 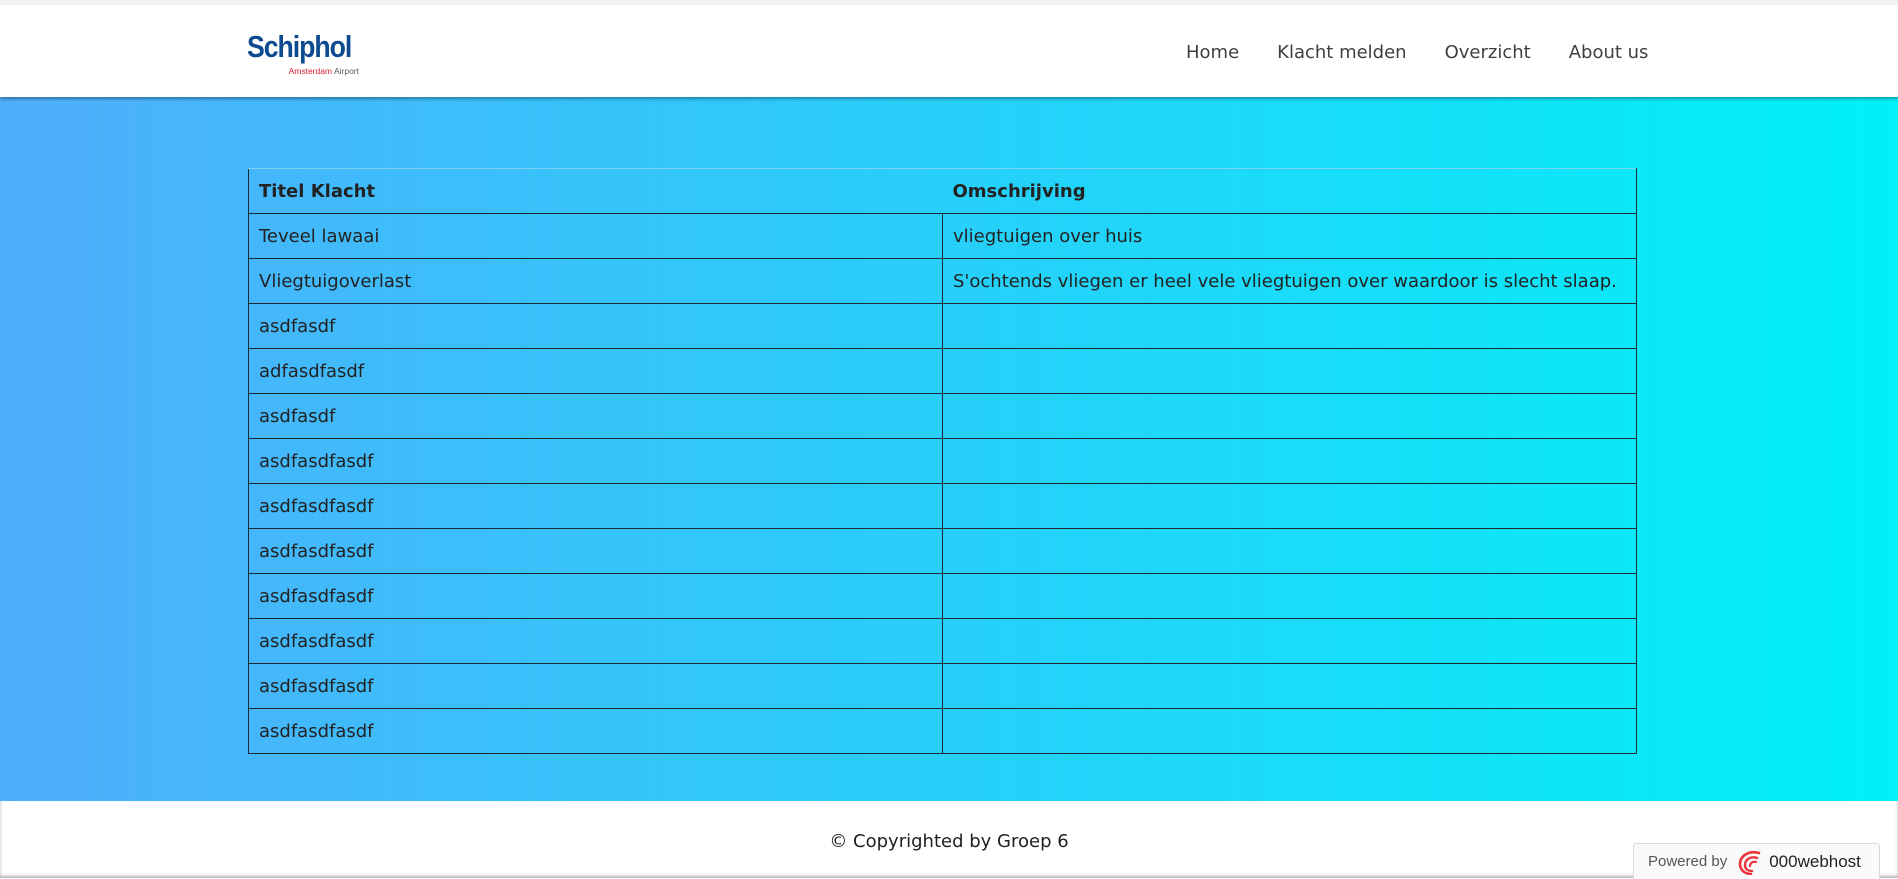 I want to click on nav-about-us: About us, so click(x=1609, y=53).